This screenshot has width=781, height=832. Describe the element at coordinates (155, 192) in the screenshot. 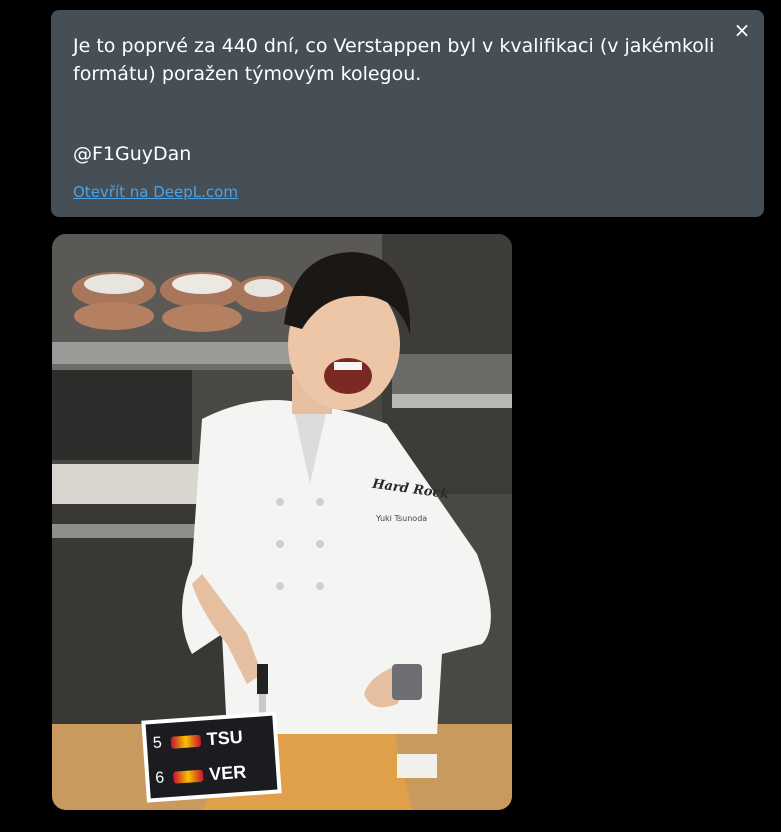

I see `open-in-deepl-link: Otevřít na DeepL.com` at that location.